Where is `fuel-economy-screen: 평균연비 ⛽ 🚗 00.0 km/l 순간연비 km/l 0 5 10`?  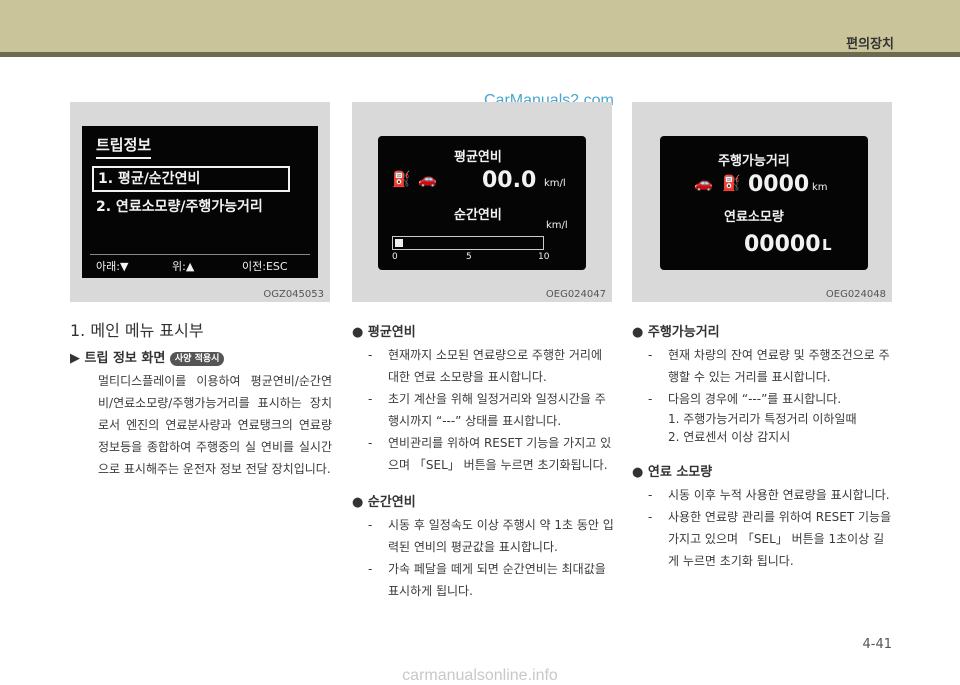
fuel-economy-screen: 평균연비 ⛽ 🚗 00.0 km/l 순간연비 km/l 0 5 10 is located at coordinates (482, 203).